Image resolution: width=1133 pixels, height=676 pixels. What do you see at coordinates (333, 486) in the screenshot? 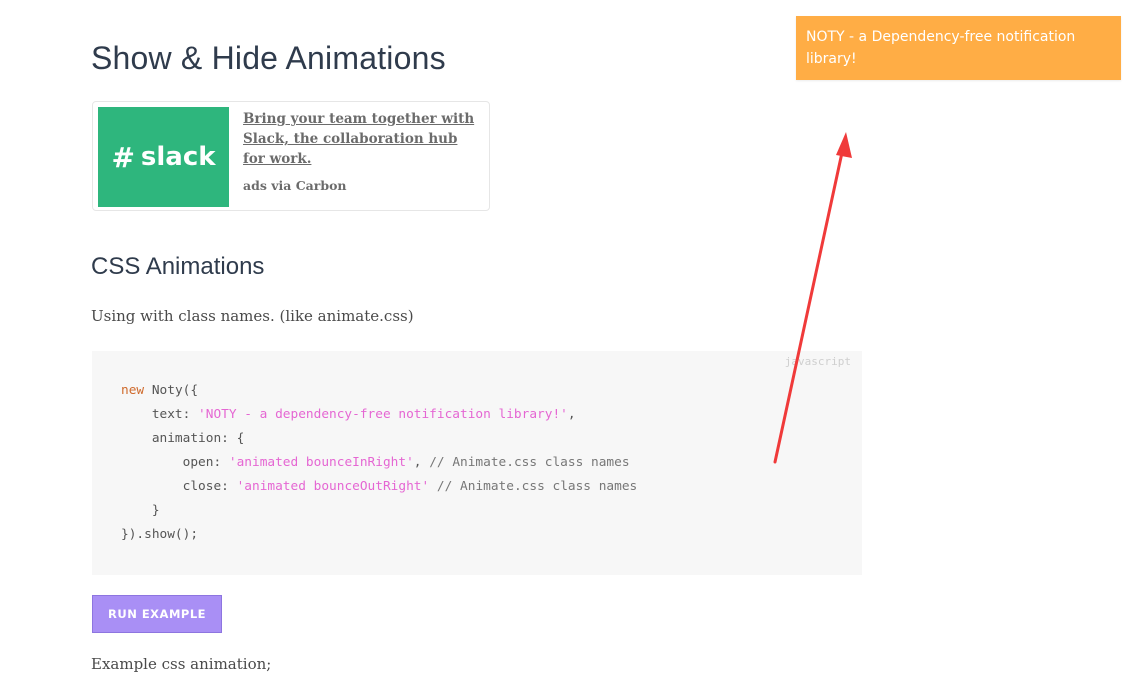
I see `code-line-5-string: 'animated bounceOutRight'` at bounding box center [333, 486].